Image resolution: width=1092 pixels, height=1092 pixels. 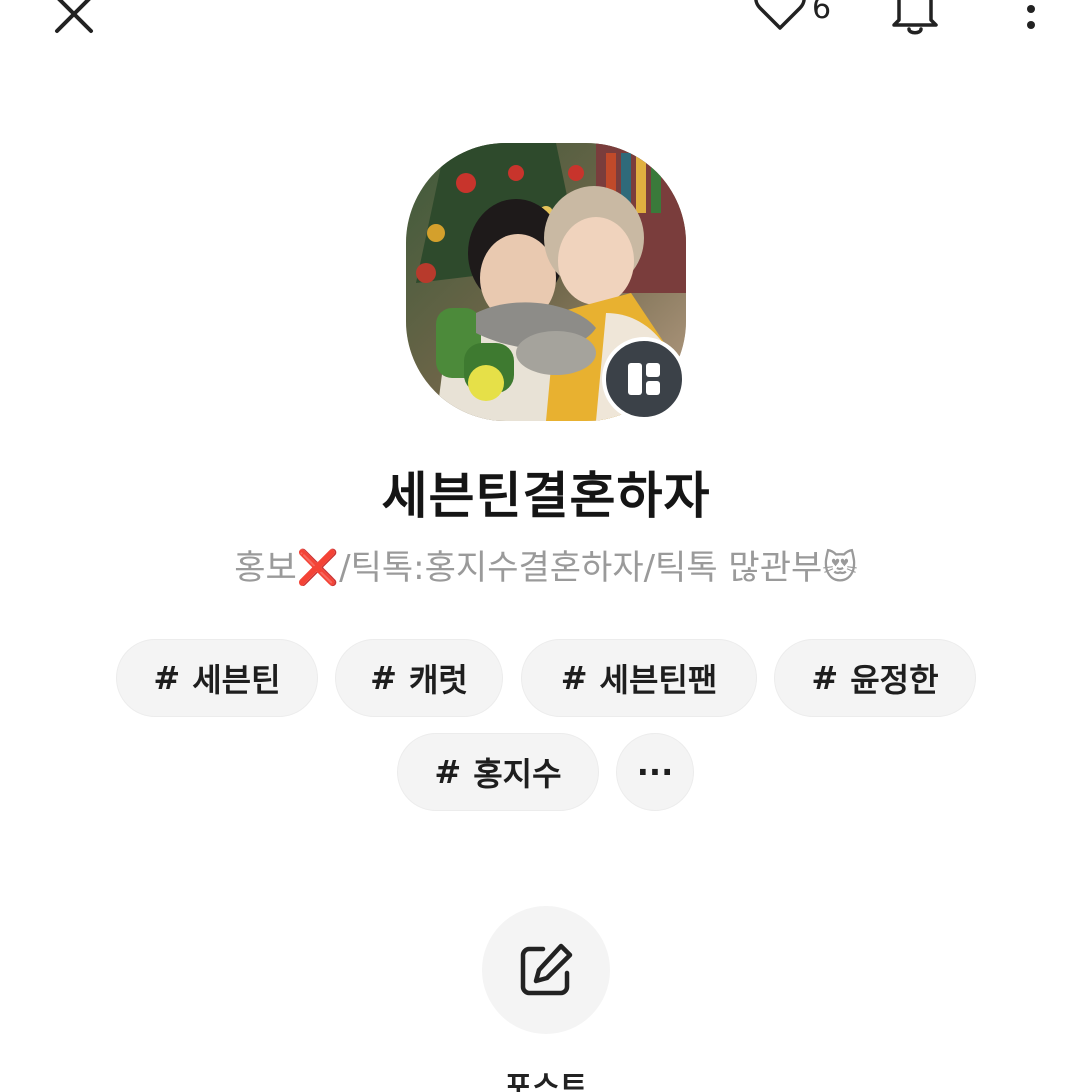 What do you see at coordinates (840, 568) in the screenshot?
I see `heart-eyes-cat-icon: 😻` at bounding box center [840, 568].